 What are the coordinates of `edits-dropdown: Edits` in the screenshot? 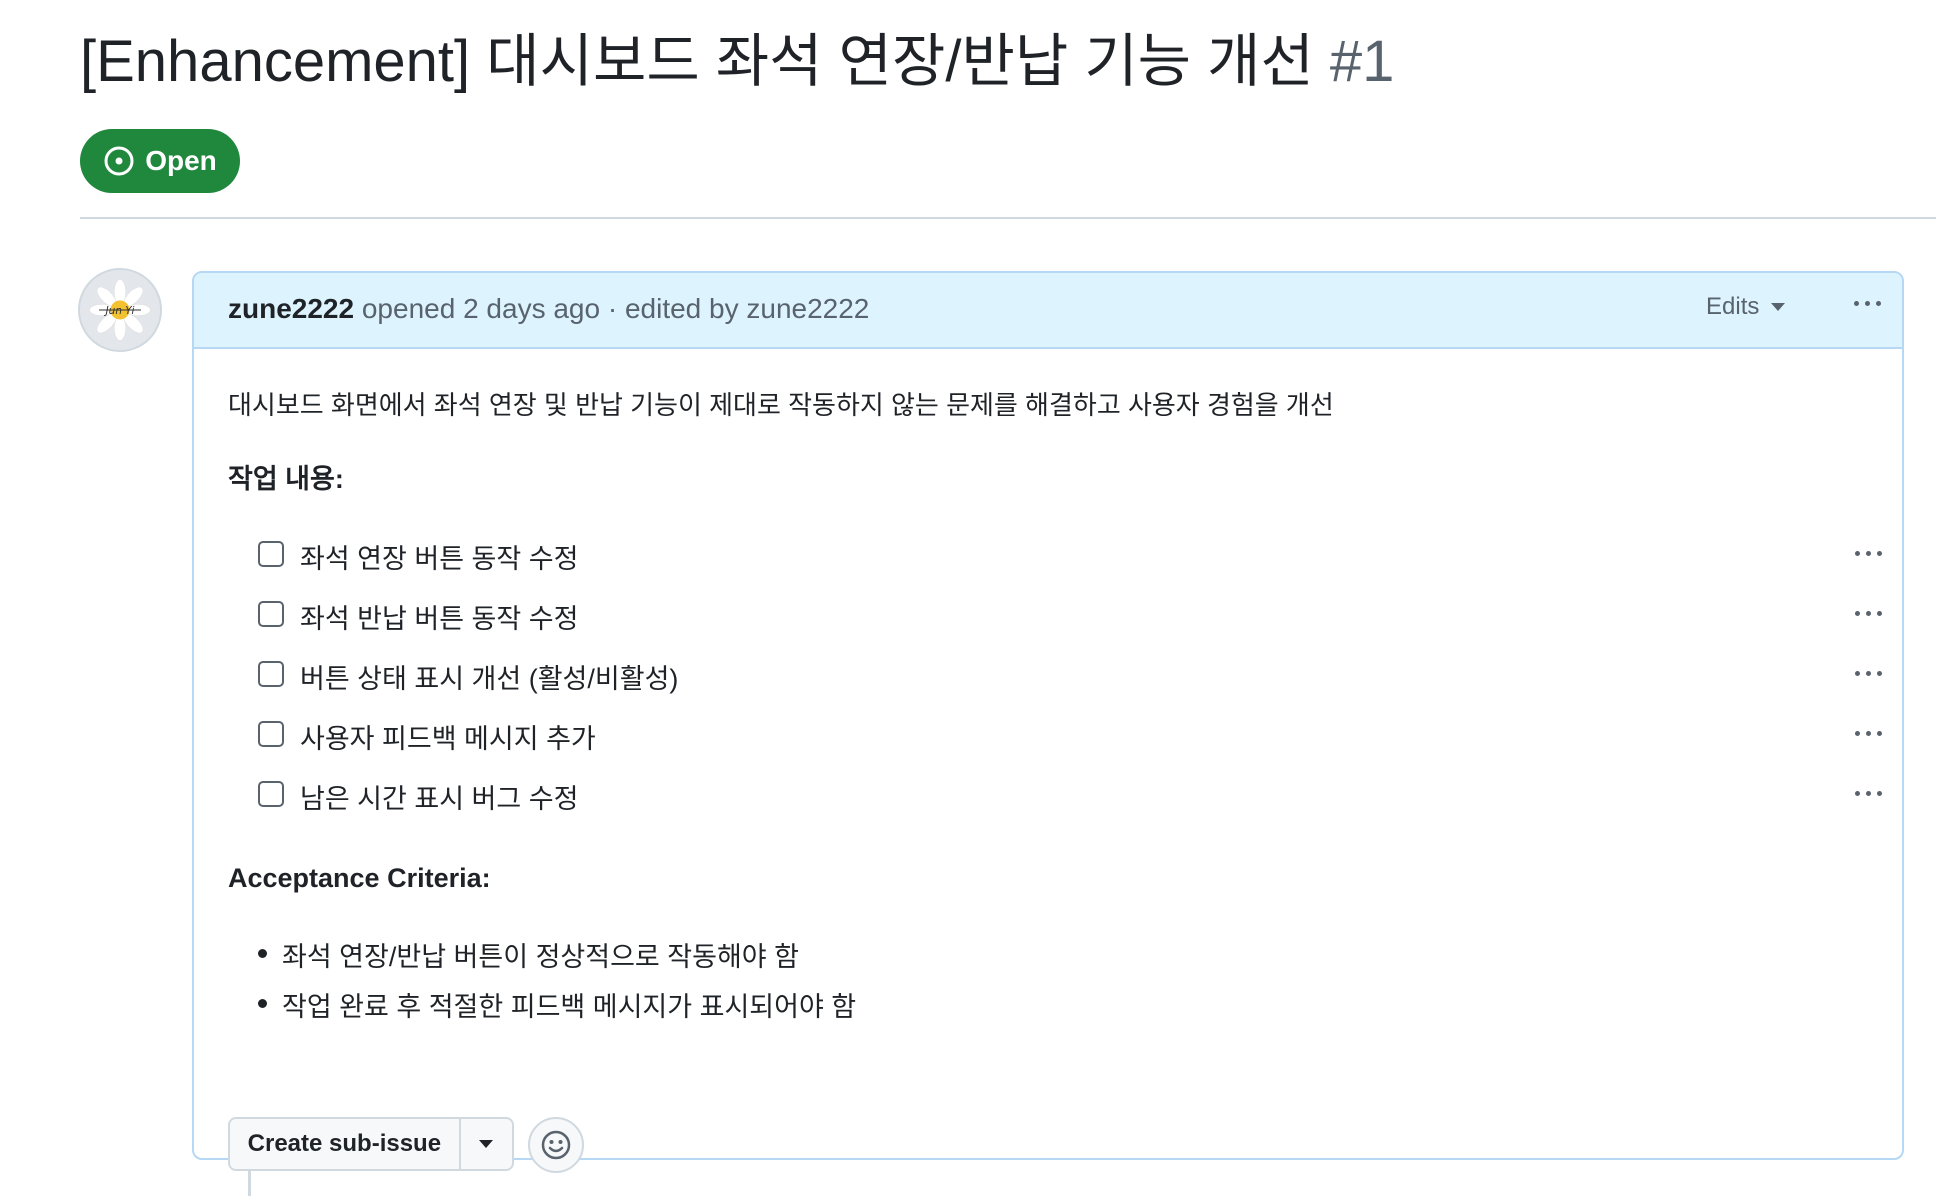 It's located at (1746, 307).